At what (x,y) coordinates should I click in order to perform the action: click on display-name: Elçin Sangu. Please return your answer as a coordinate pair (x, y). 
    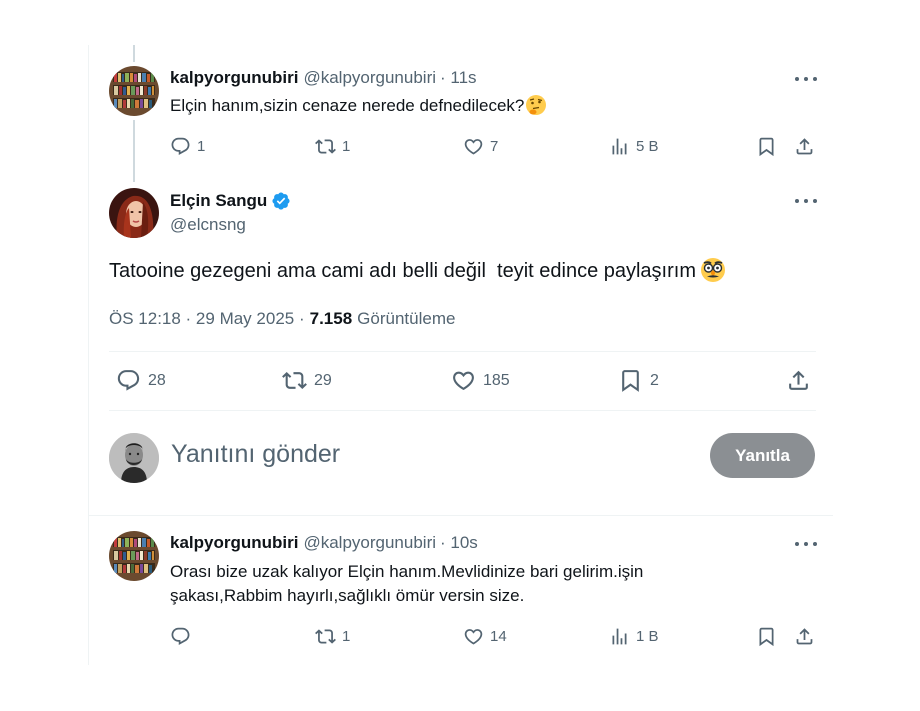
    Looking at the image, I should click on (218, 201).